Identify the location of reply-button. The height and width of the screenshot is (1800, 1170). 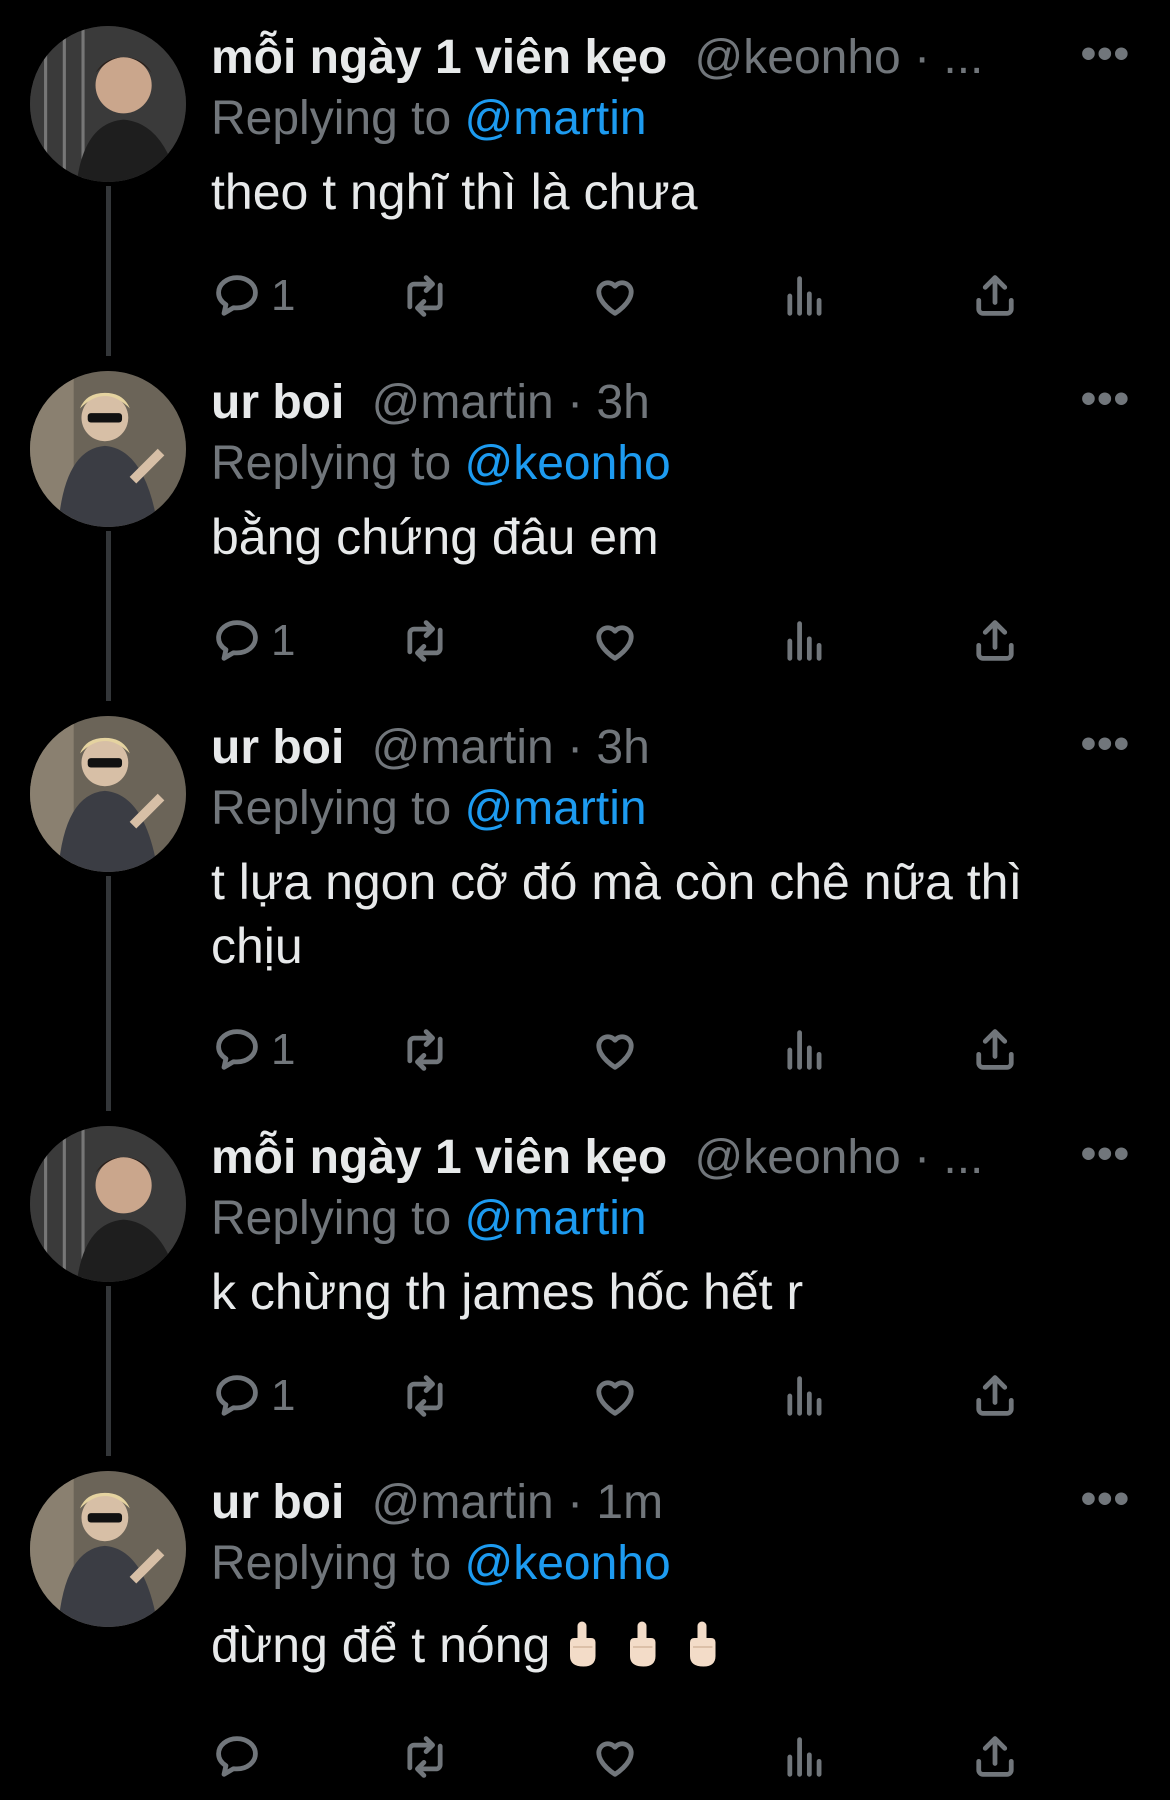
(241, 1757).